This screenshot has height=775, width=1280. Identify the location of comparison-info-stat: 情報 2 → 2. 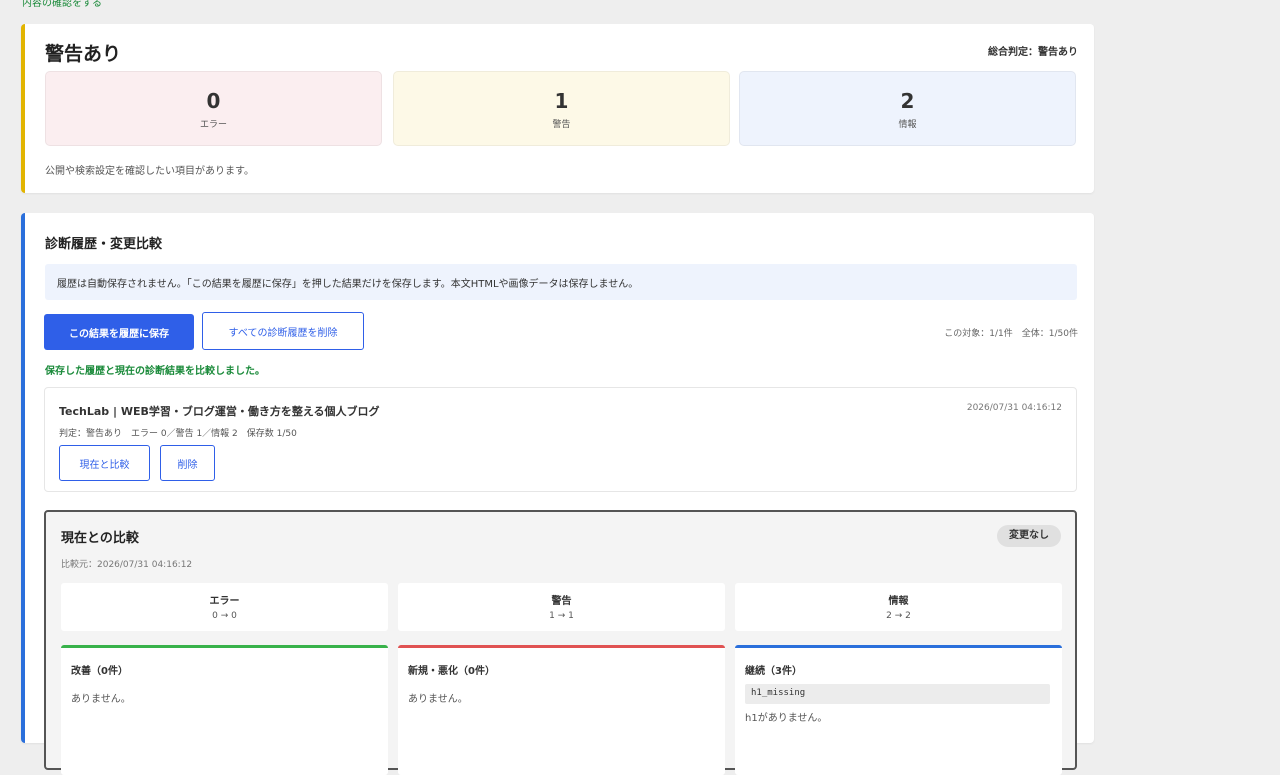
(898, 607).